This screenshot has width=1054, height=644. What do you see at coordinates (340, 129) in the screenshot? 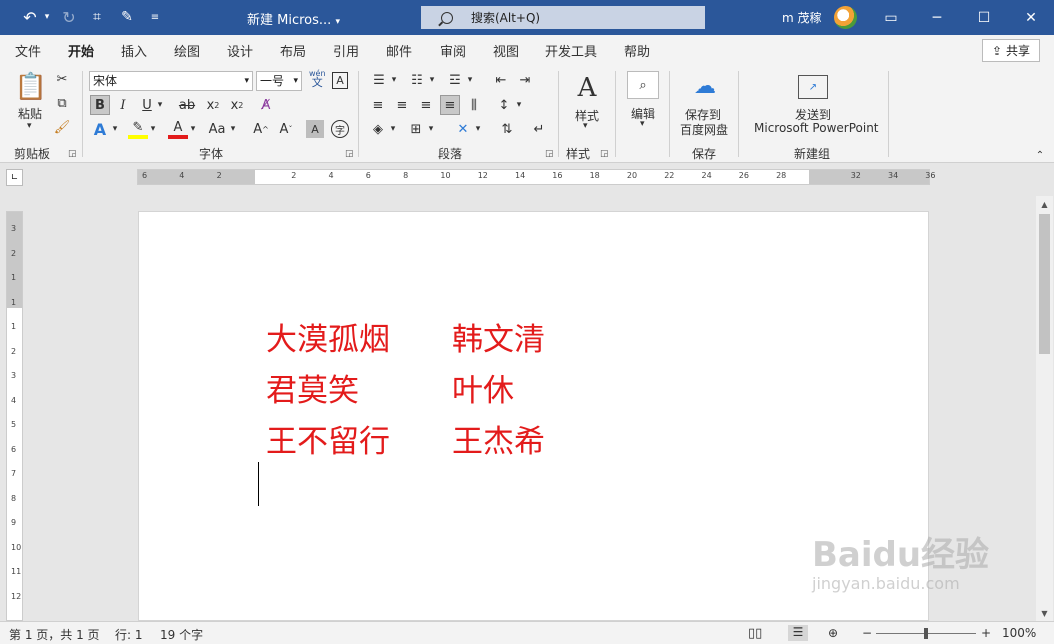
I see `enclose-characters-icon: 字` at bounding box center [340, 129].